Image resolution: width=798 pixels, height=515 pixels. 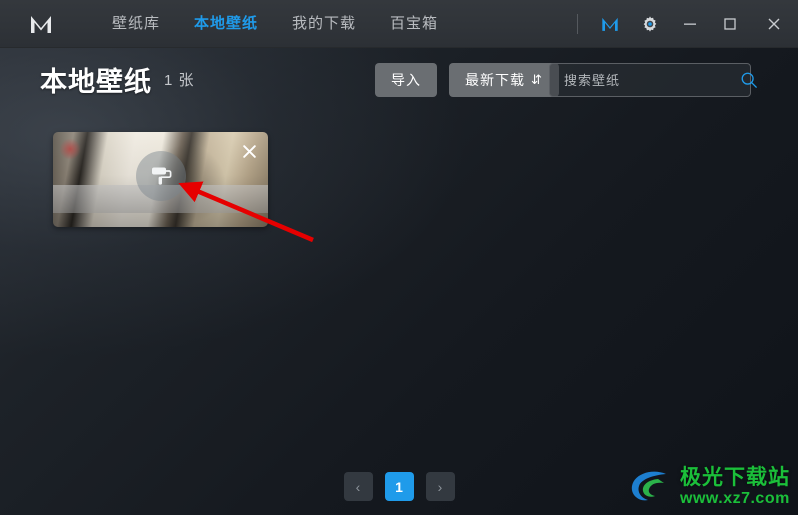 I want to click on sort-button: 最新下载 ⇵, so click(x=504, y=80).